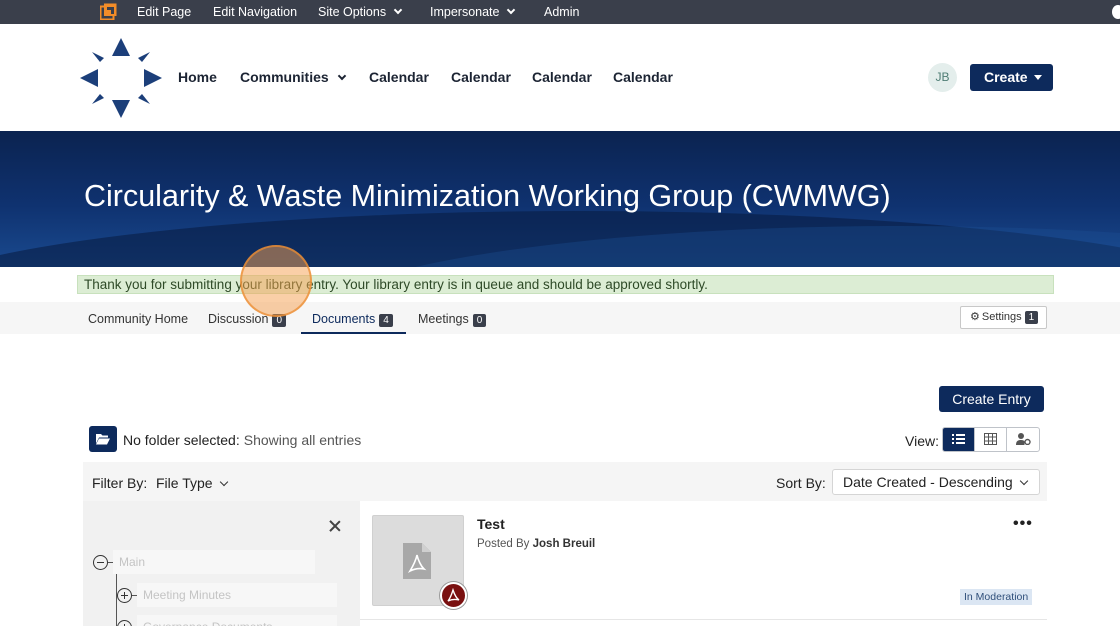 This screenshot has width=1120, height=626. I want to click on posted-by-label: Posted By, so click(503, 544).